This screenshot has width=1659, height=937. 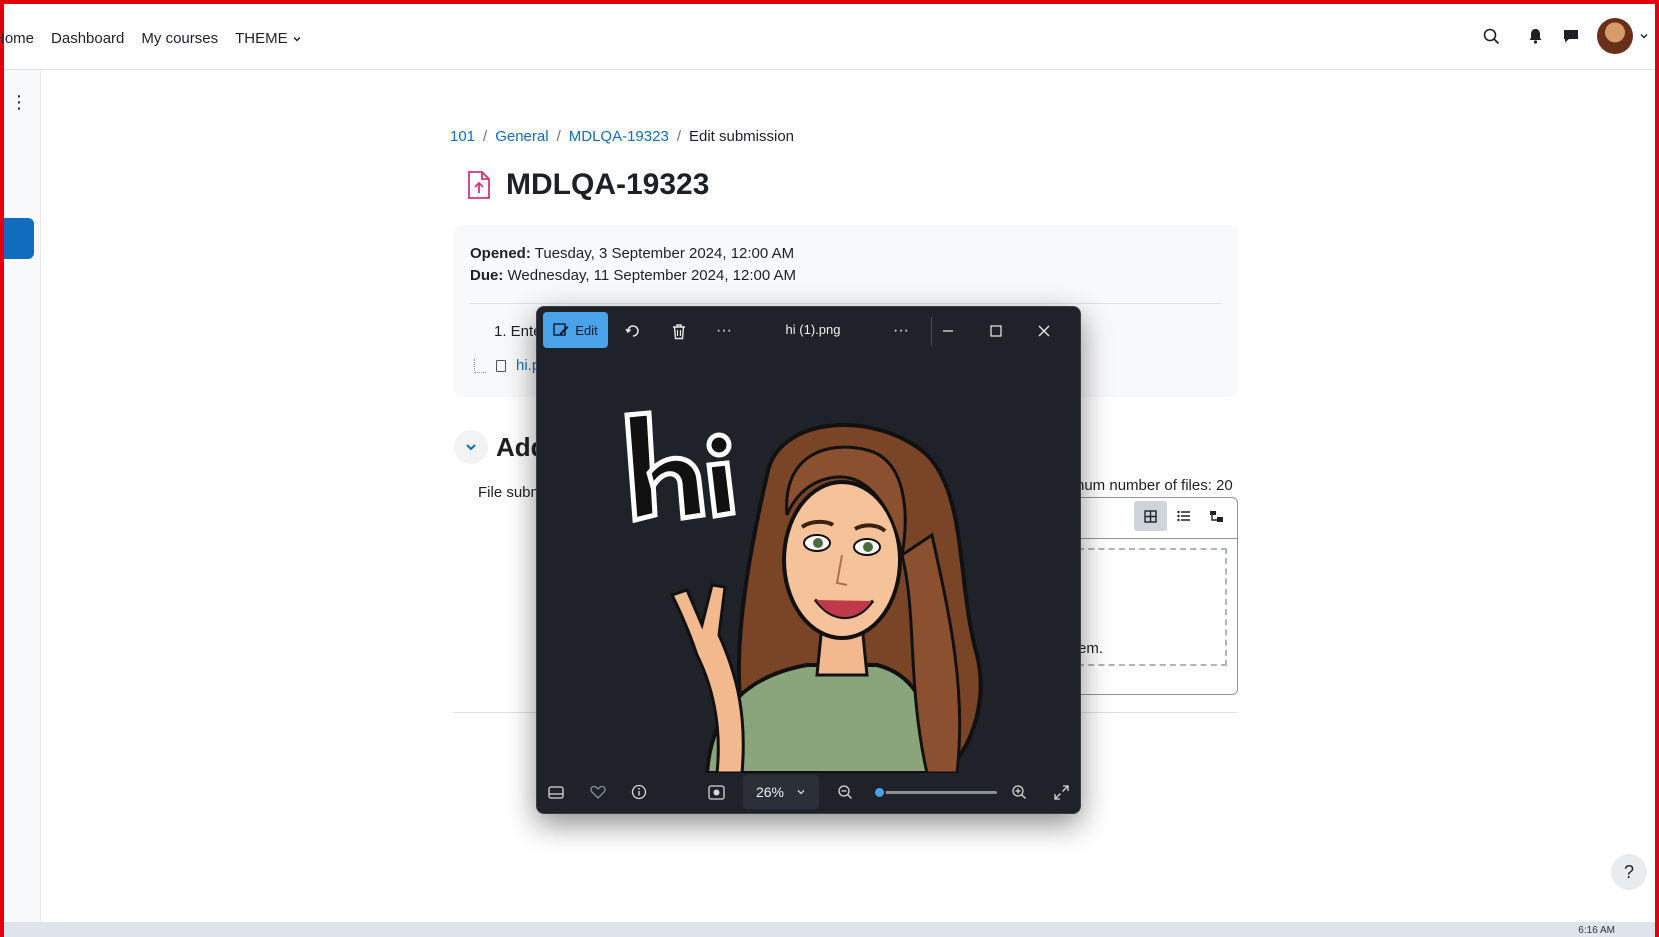 What do you see at coordinates (948, 331) in the screenshot?
I see `minimize-icon` at bounding box center [948, 331].